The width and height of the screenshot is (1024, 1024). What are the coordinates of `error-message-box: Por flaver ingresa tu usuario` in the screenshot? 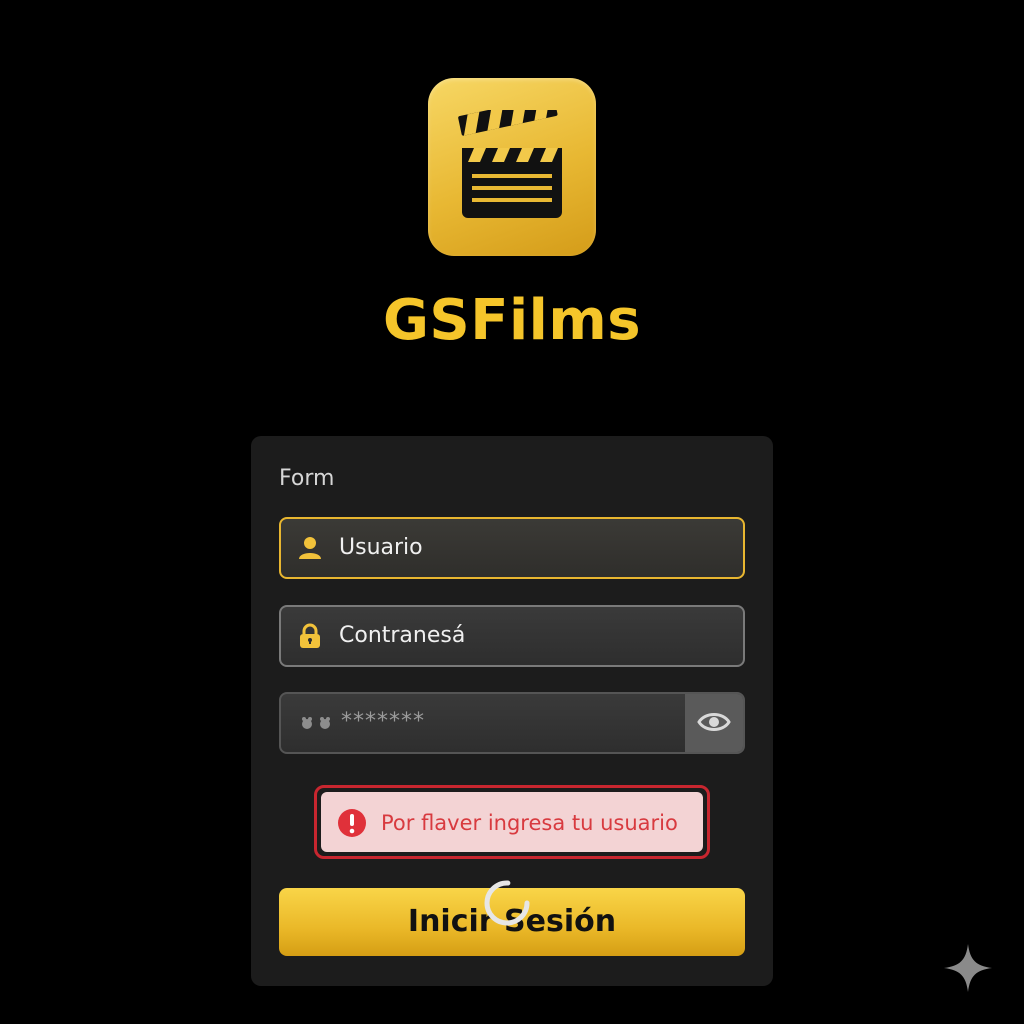 It's located at (512, 822).